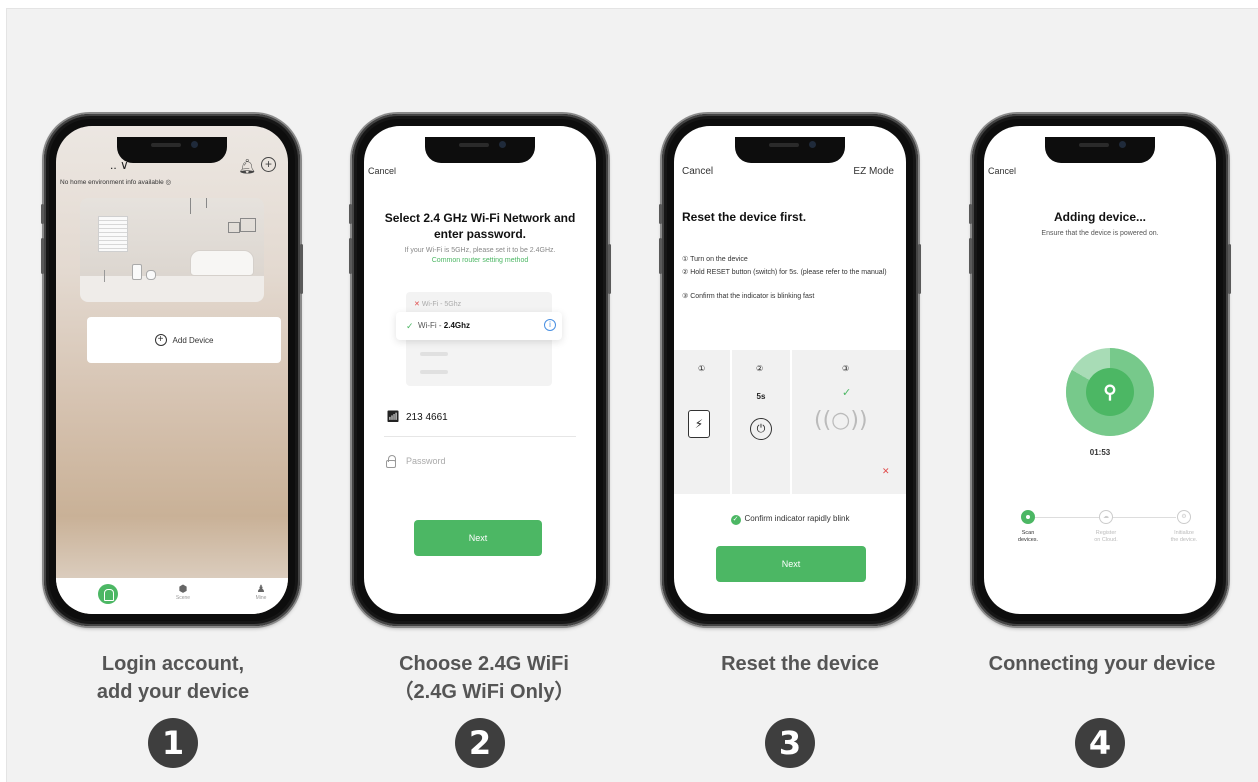 The width and height of the screenshot is (1258, 782). I want to click on reset-illustrations: ① ⚡︎ ② 5s ⏻︎ ③ ✓ ((○)) ✕, so click(790, 422).